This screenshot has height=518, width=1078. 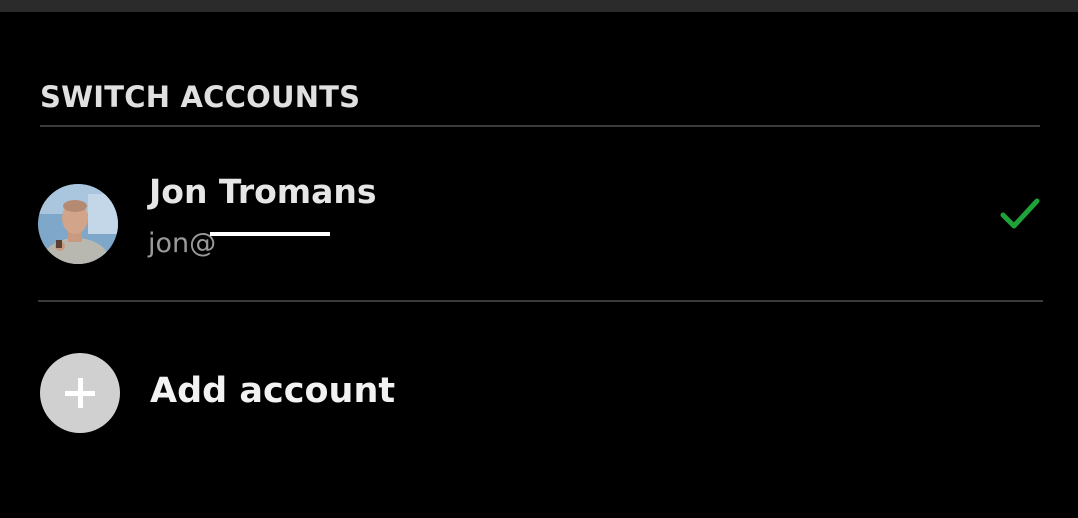 What do you see at coordinates (270, 234) in the screenshot?
I see `email-redaction` at bounding box center [270, 234].